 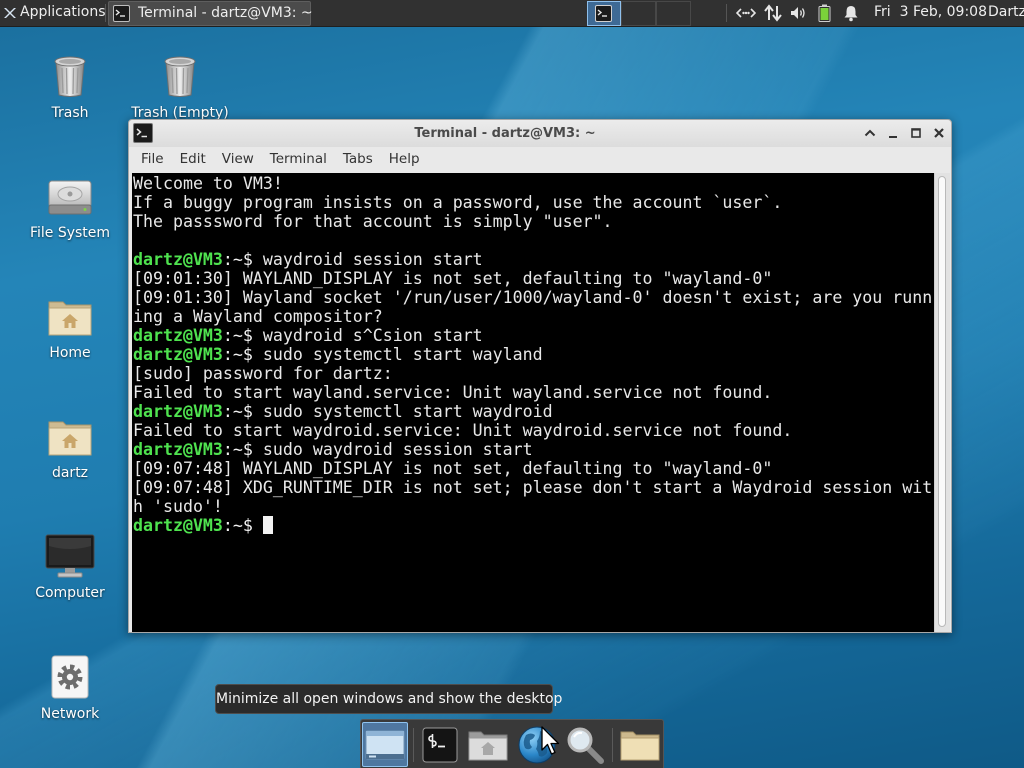 I want to click on menu-view: View, so click(x=238, y=160).